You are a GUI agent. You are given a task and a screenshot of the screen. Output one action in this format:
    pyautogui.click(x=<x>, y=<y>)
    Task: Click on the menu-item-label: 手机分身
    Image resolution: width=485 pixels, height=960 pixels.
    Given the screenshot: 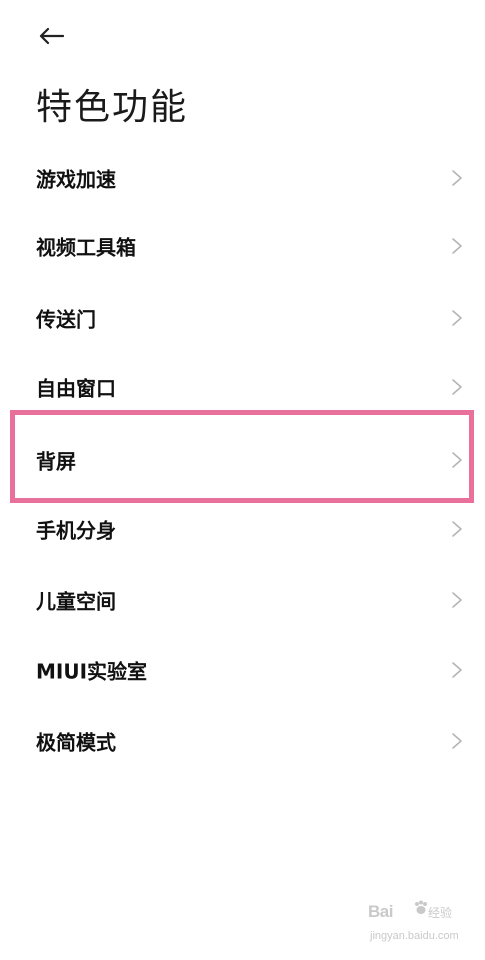 What is the action you would take?
    pyautogui.click(x=76, y=530)
    